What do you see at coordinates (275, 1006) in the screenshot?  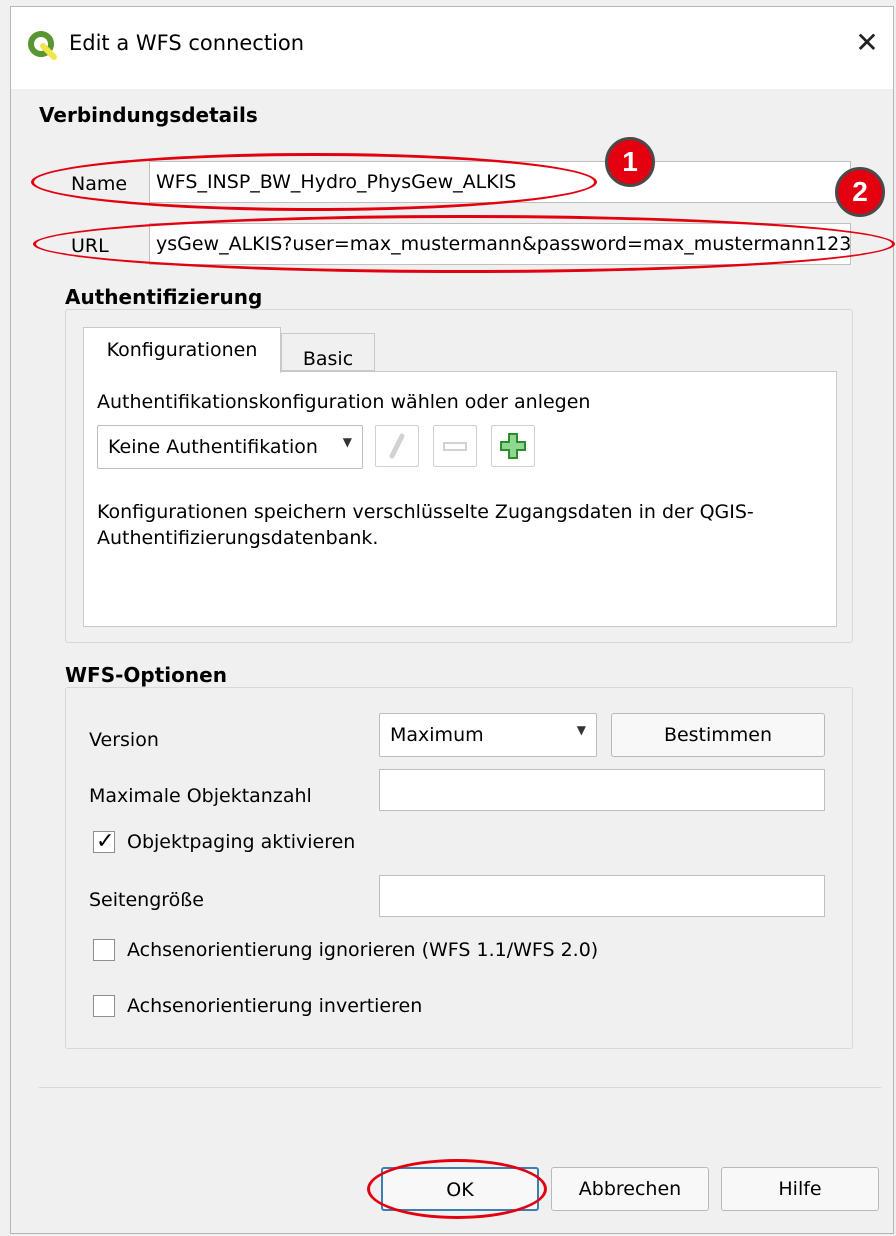 I see `invert-axis-label: Achsenorientierung invertieren` at bounding box center [275, 1006].